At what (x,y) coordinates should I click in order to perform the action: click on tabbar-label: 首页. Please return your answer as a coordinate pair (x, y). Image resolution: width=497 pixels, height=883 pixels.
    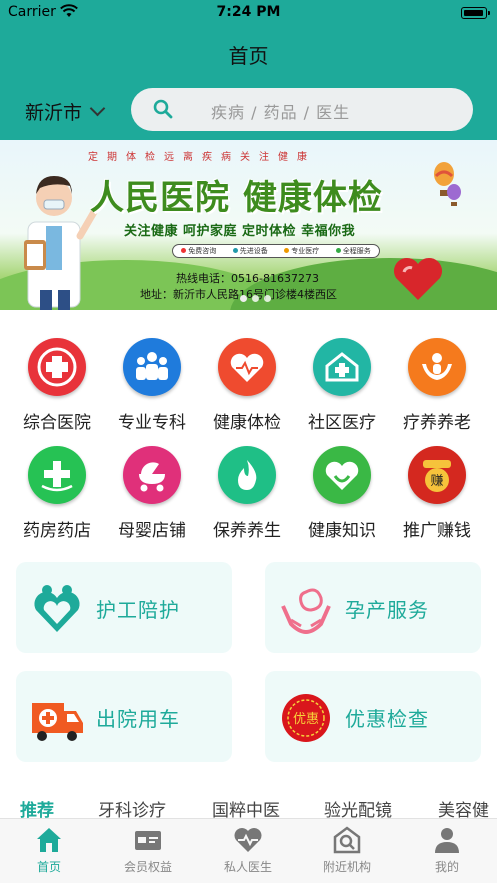
    Looking at the image, I should click on (48, 867).